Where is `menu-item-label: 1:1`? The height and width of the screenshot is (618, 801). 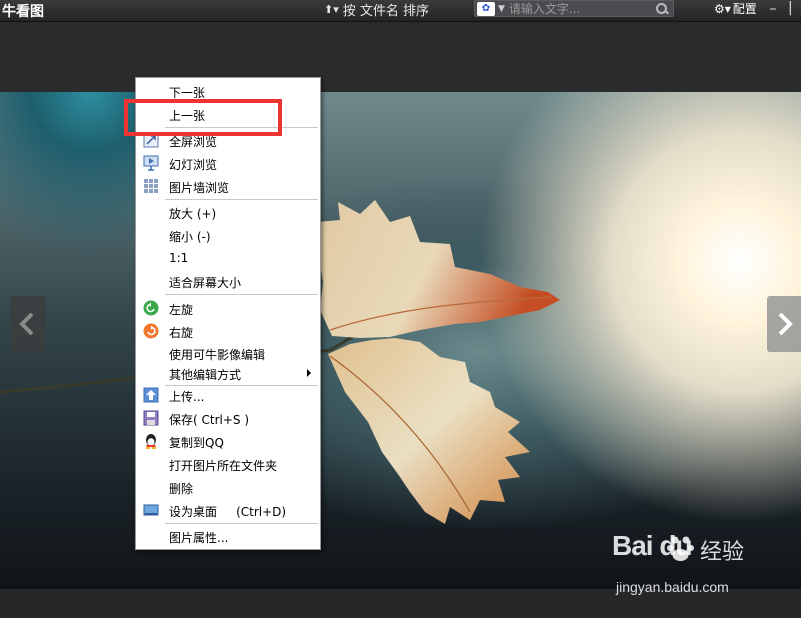 menu-item-label: 1:1 is located at coordinates (179, 258).